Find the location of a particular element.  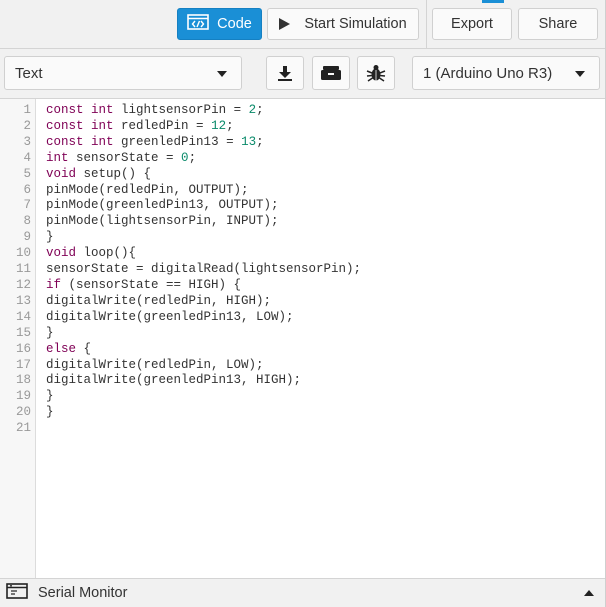

start-simulation-button: Start Simulation is located at coordinates (343, 24).